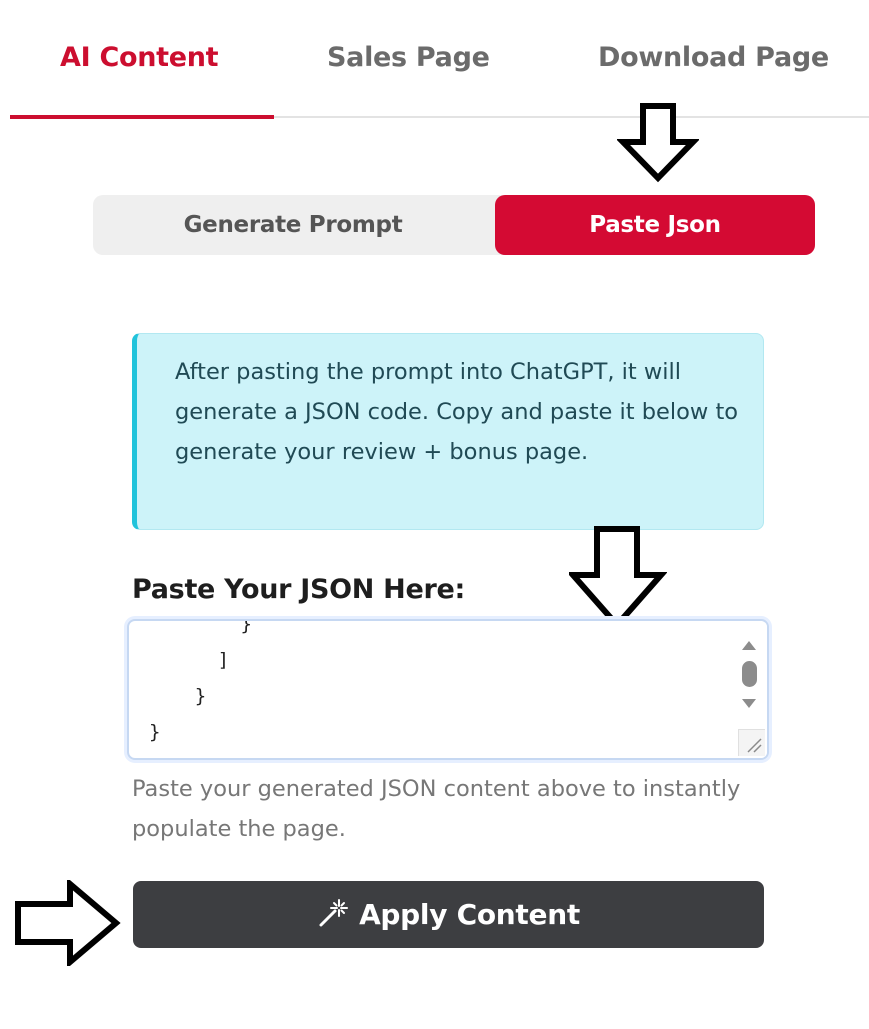  What do you see at coordinates (142, 117) in the screenshot?
I see `active-tab-indicator` at bounding box center [142, 117].